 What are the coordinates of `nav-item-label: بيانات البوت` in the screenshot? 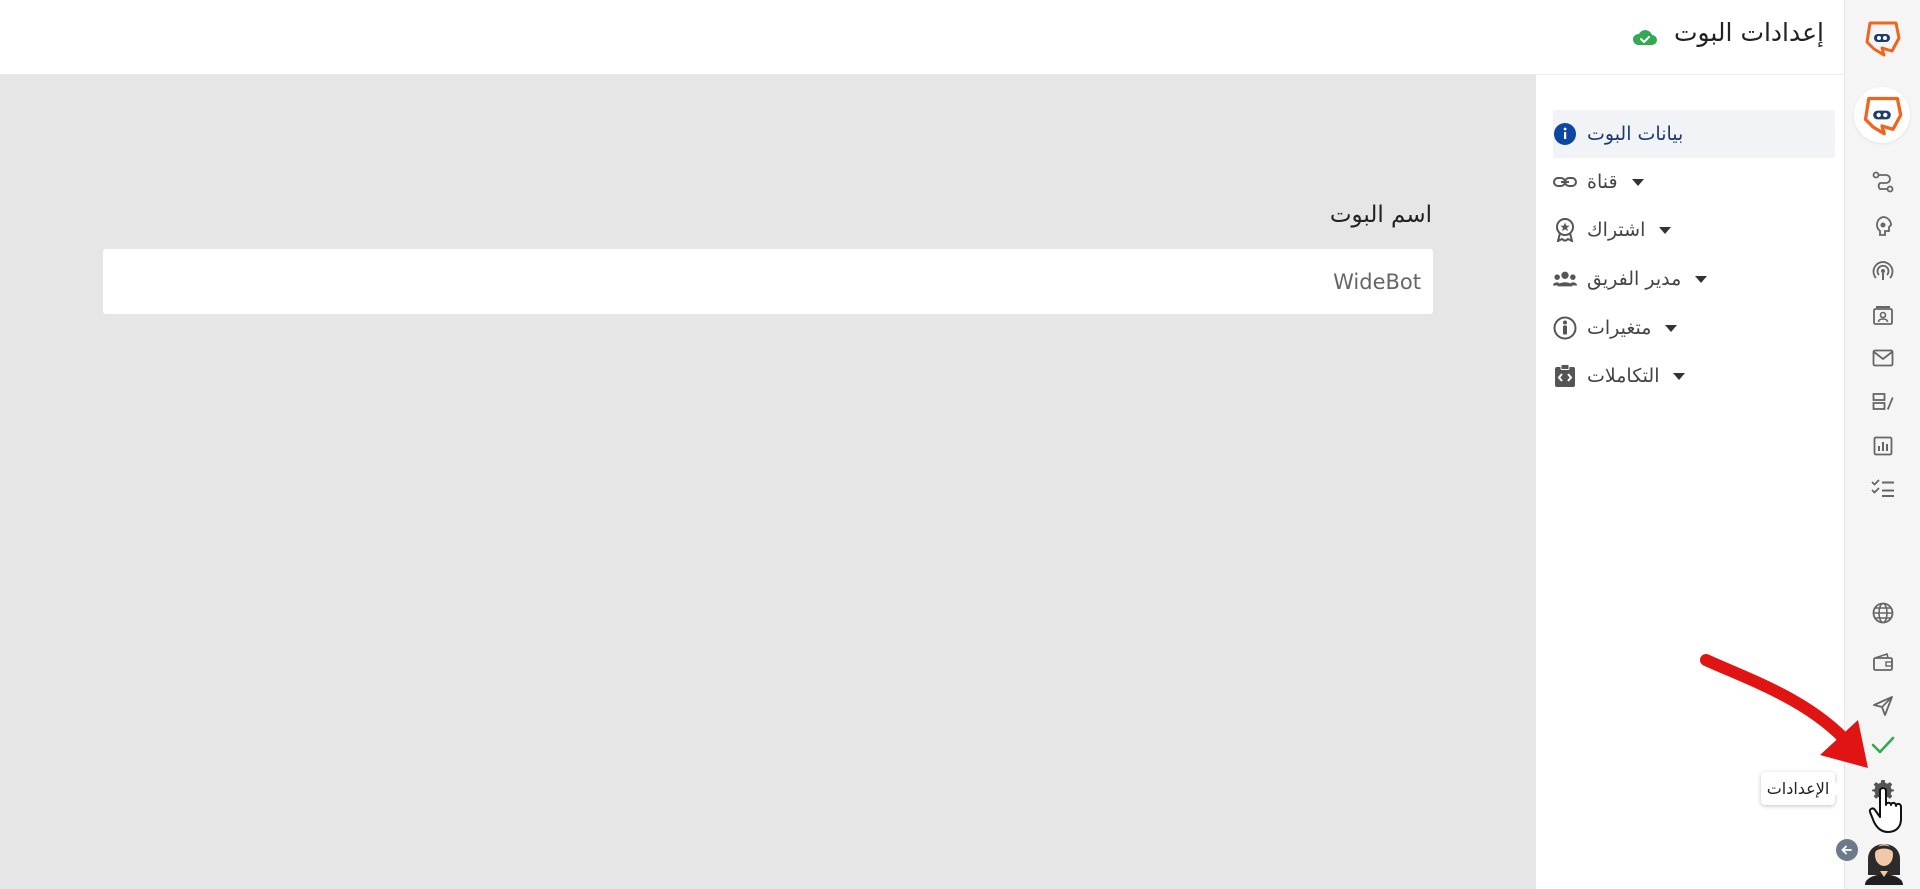 It's located at (1635, 134).